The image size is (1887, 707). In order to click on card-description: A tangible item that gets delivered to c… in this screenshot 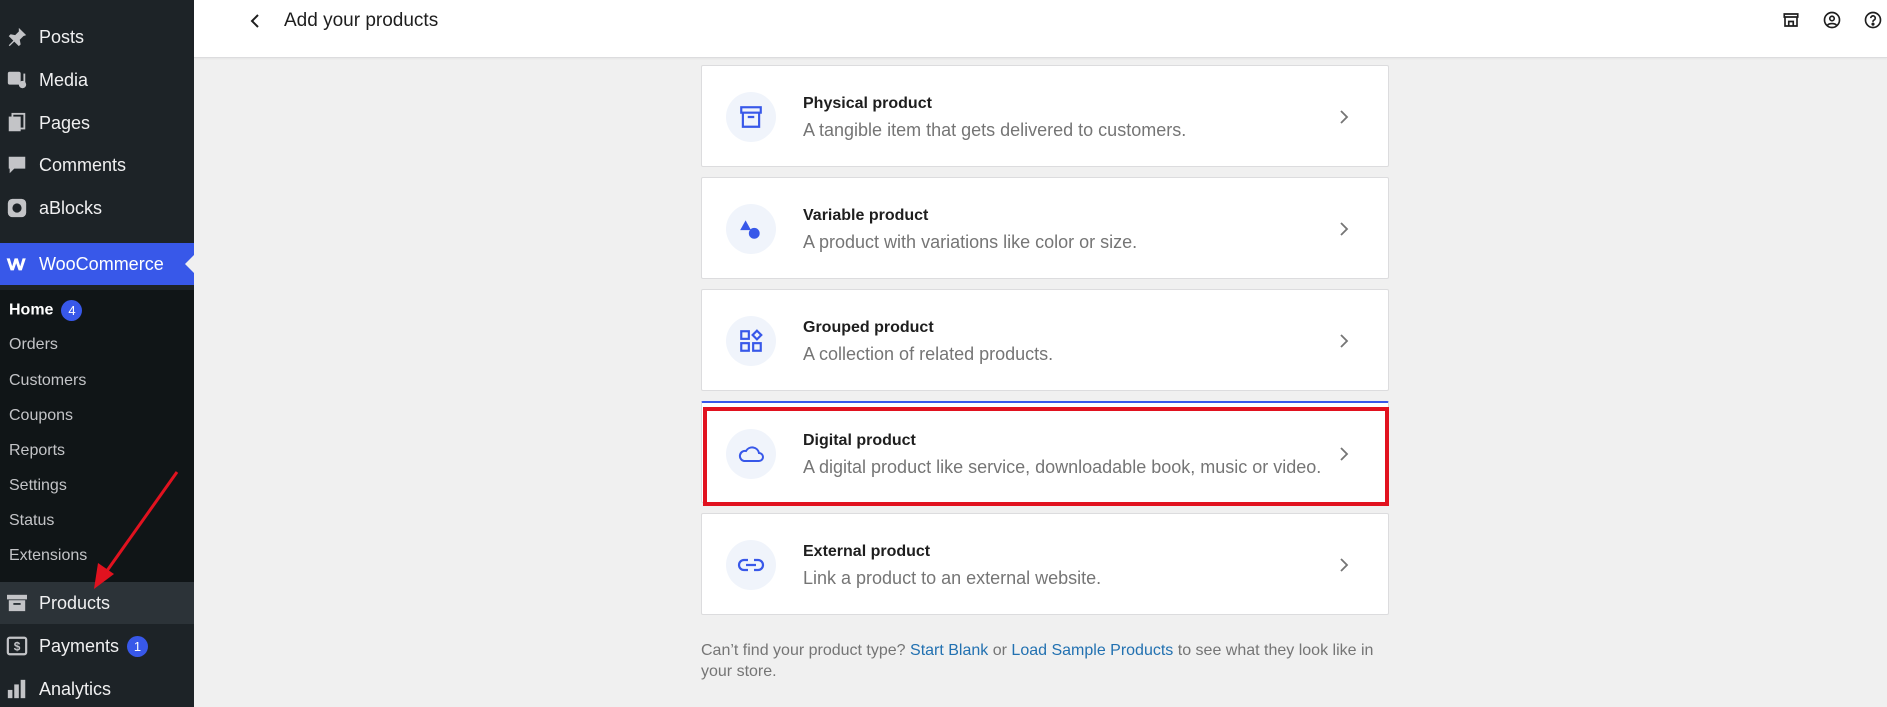, I will do `click(995, 130)`.